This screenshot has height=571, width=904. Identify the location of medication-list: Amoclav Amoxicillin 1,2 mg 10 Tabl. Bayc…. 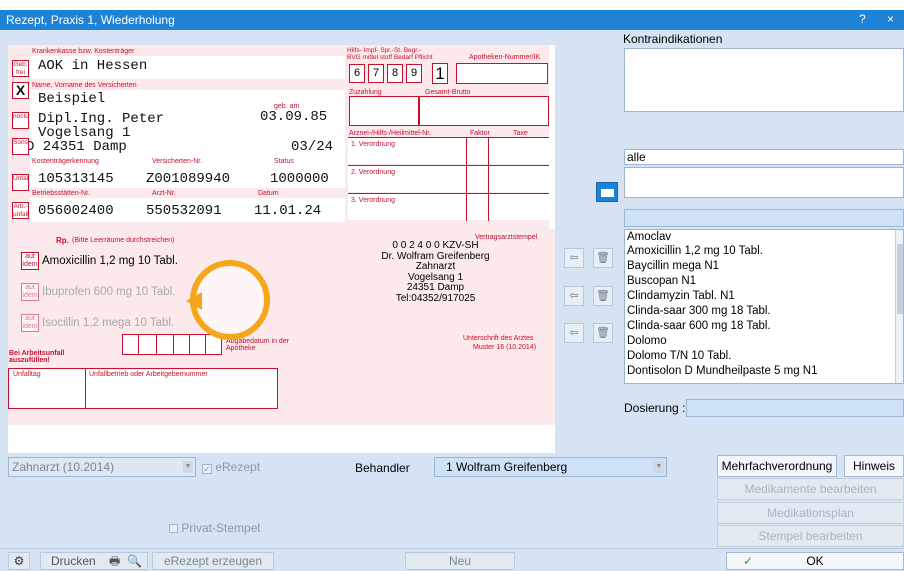
(764, 306).